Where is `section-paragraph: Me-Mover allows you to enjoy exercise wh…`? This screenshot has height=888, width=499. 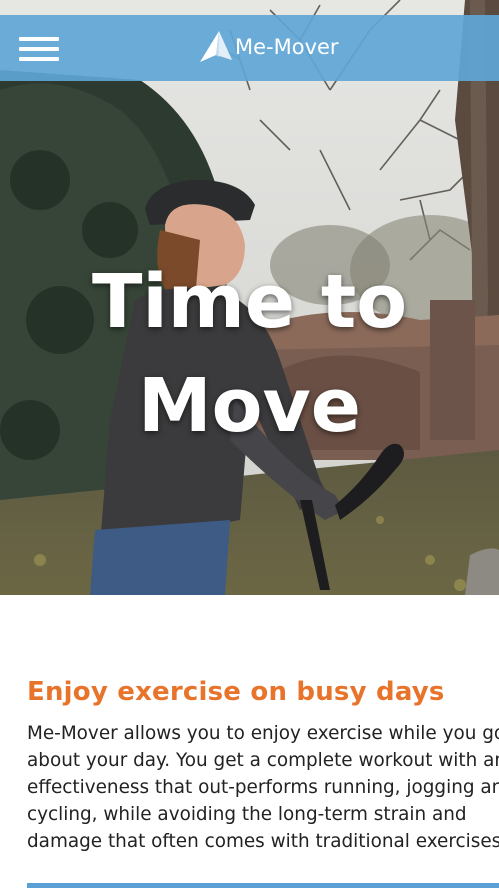 section-paragraph: Me-Mover allows you to enjoy exercise wh… is located at coordinates (263, 787).